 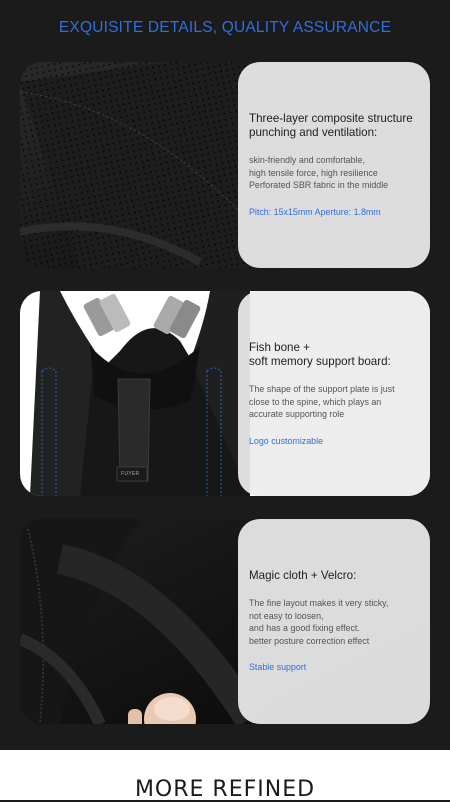 I want to click on footer-section: MORE REFINED, so click(x=225, y=776).